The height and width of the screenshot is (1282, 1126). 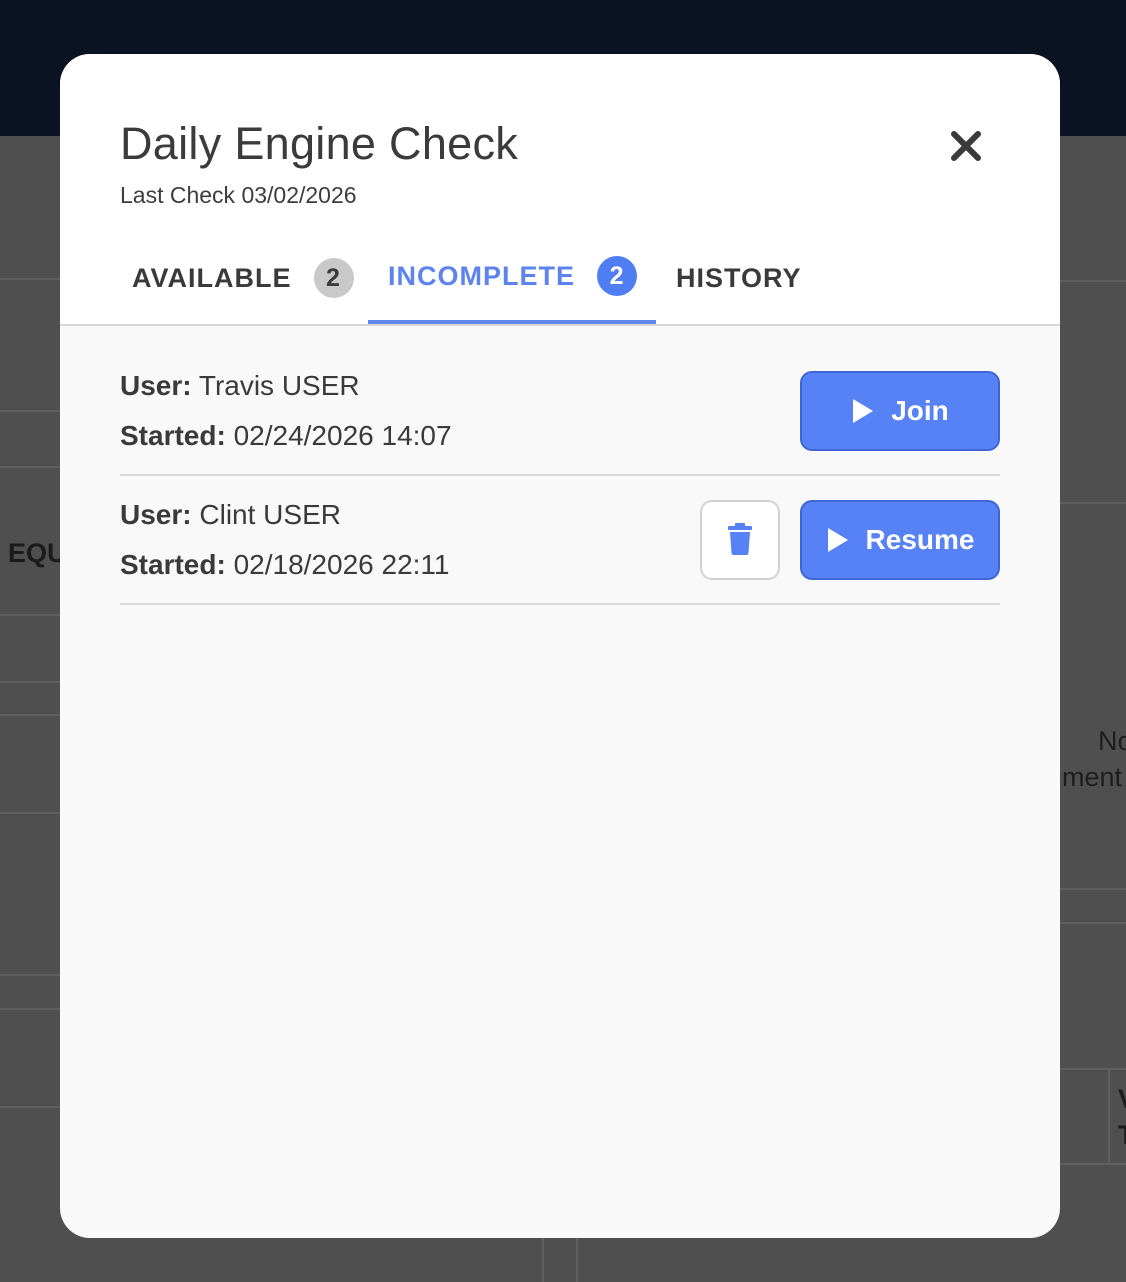 What do you see at coordinates (560, 604) in the screenshot?
I see `row-divider` at bounding box center [560, 604].